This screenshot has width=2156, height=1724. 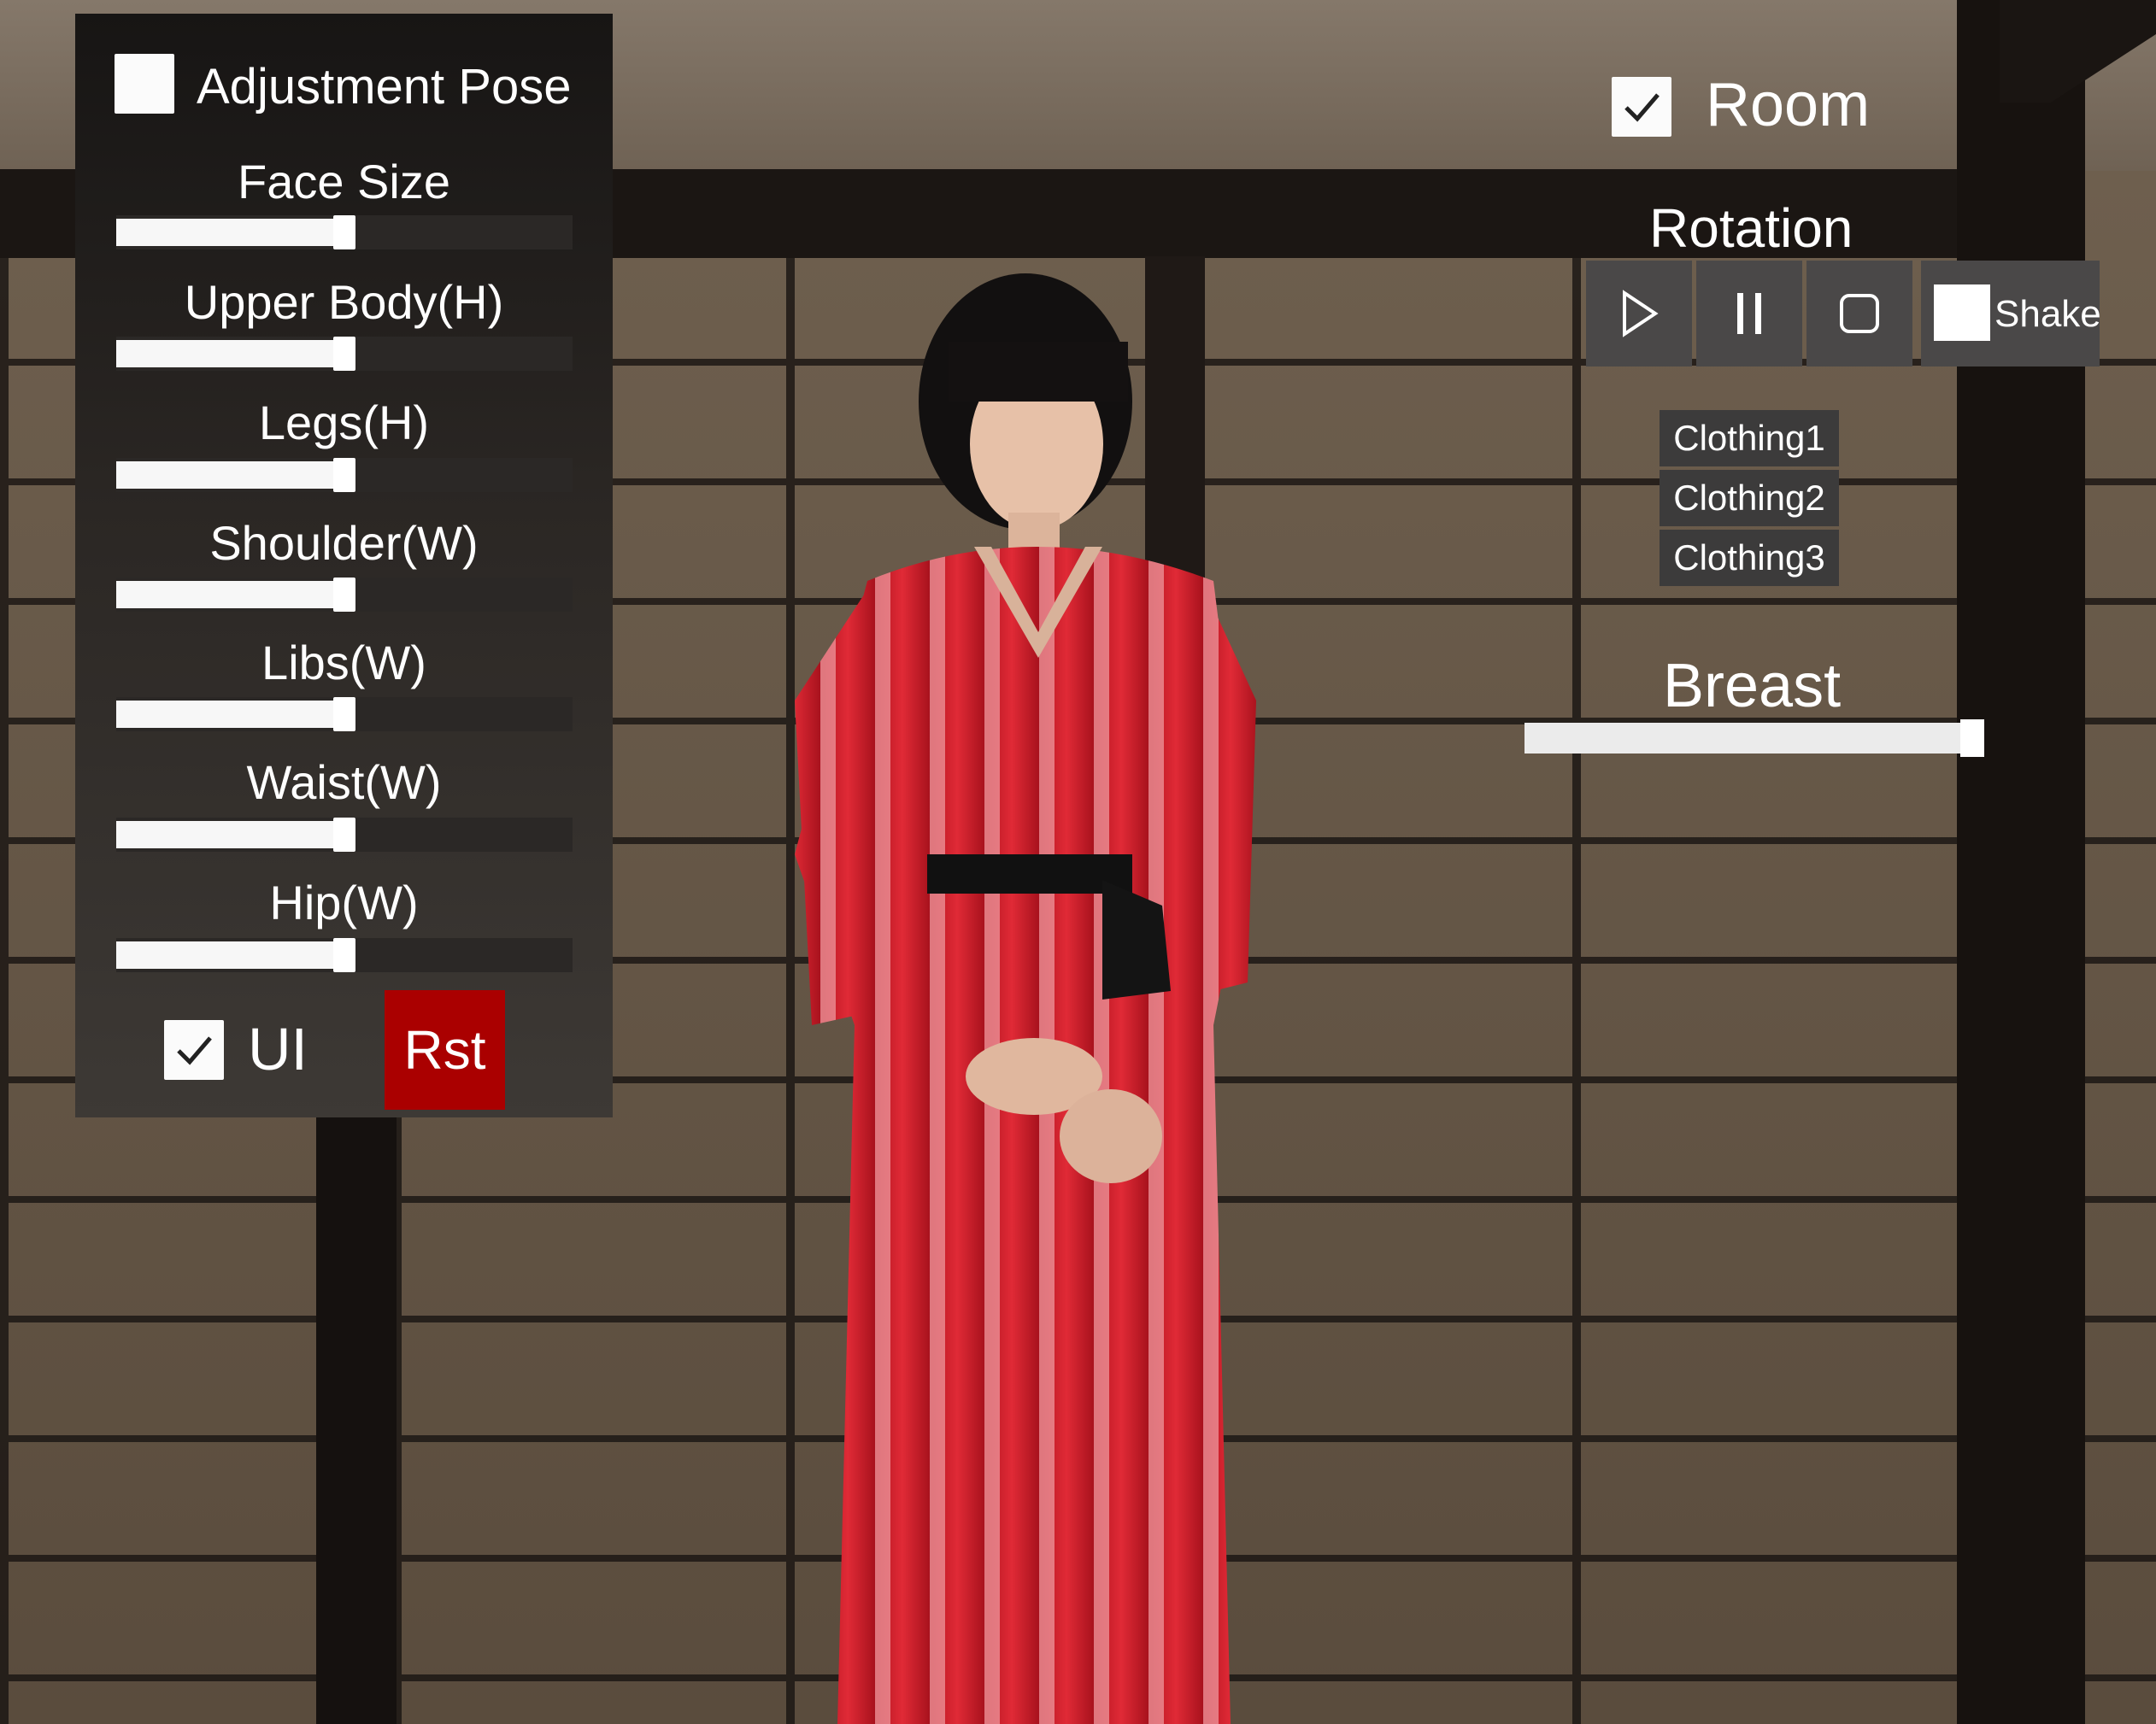 What do you see at coordinates (2047, 314) in the screenshot?
I see `shake-label: Shake` at bounding box center [2047, 314].